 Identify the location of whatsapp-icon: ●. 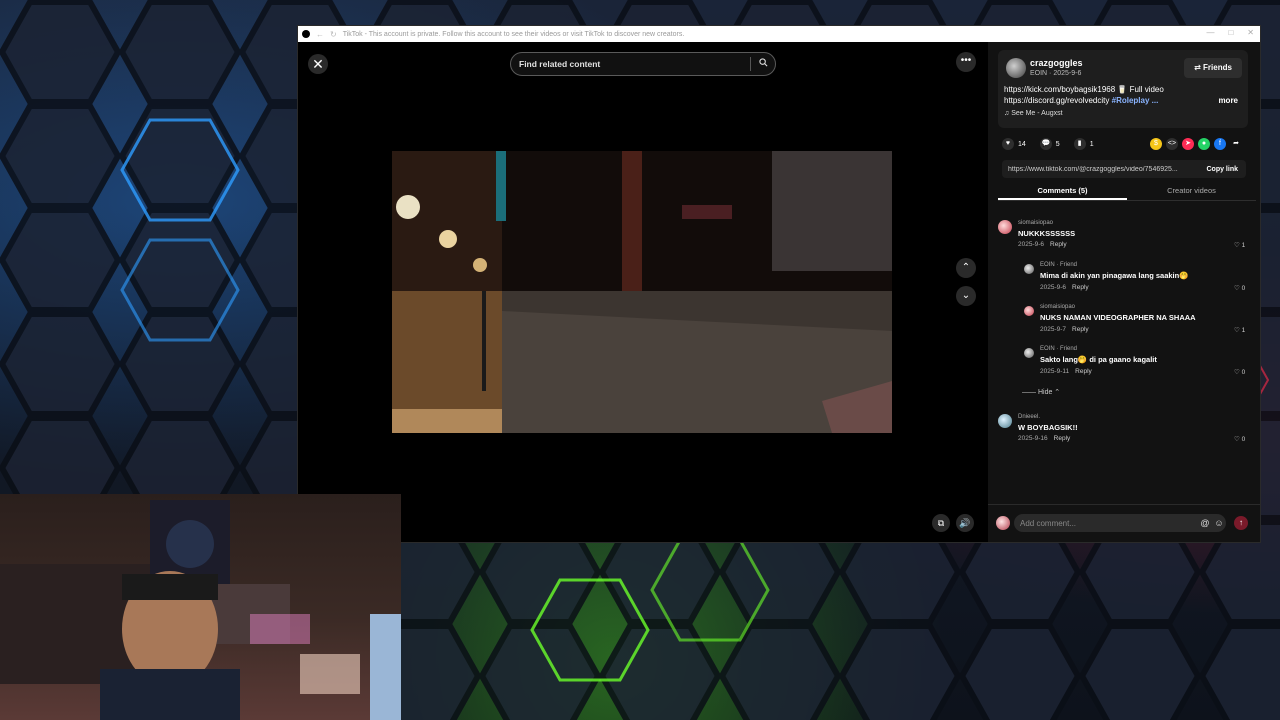
(1204, 144).